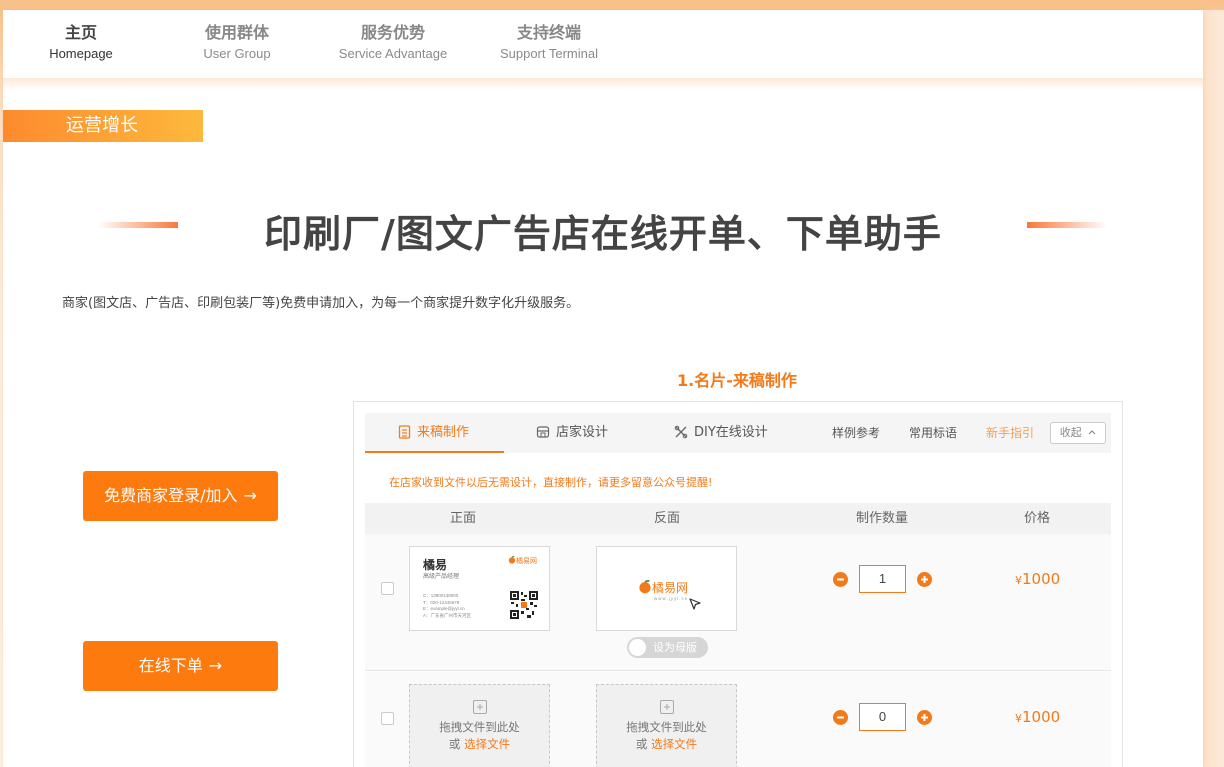 The image size is (1224, 767). I want to click on merchant-login-label: 免费商家登录/加入, so click(171, 495).